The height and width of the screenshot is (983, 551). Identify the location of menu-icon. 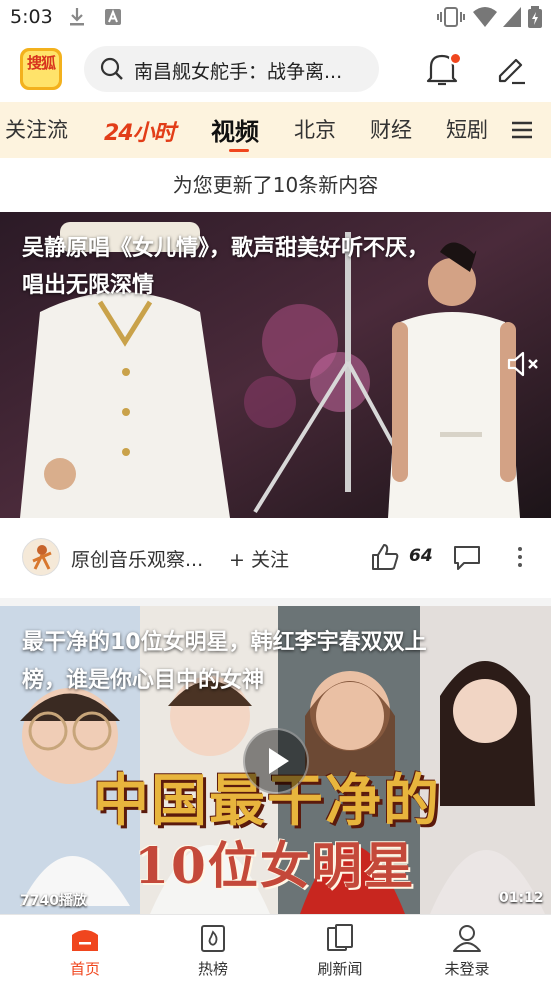
(522, 130).